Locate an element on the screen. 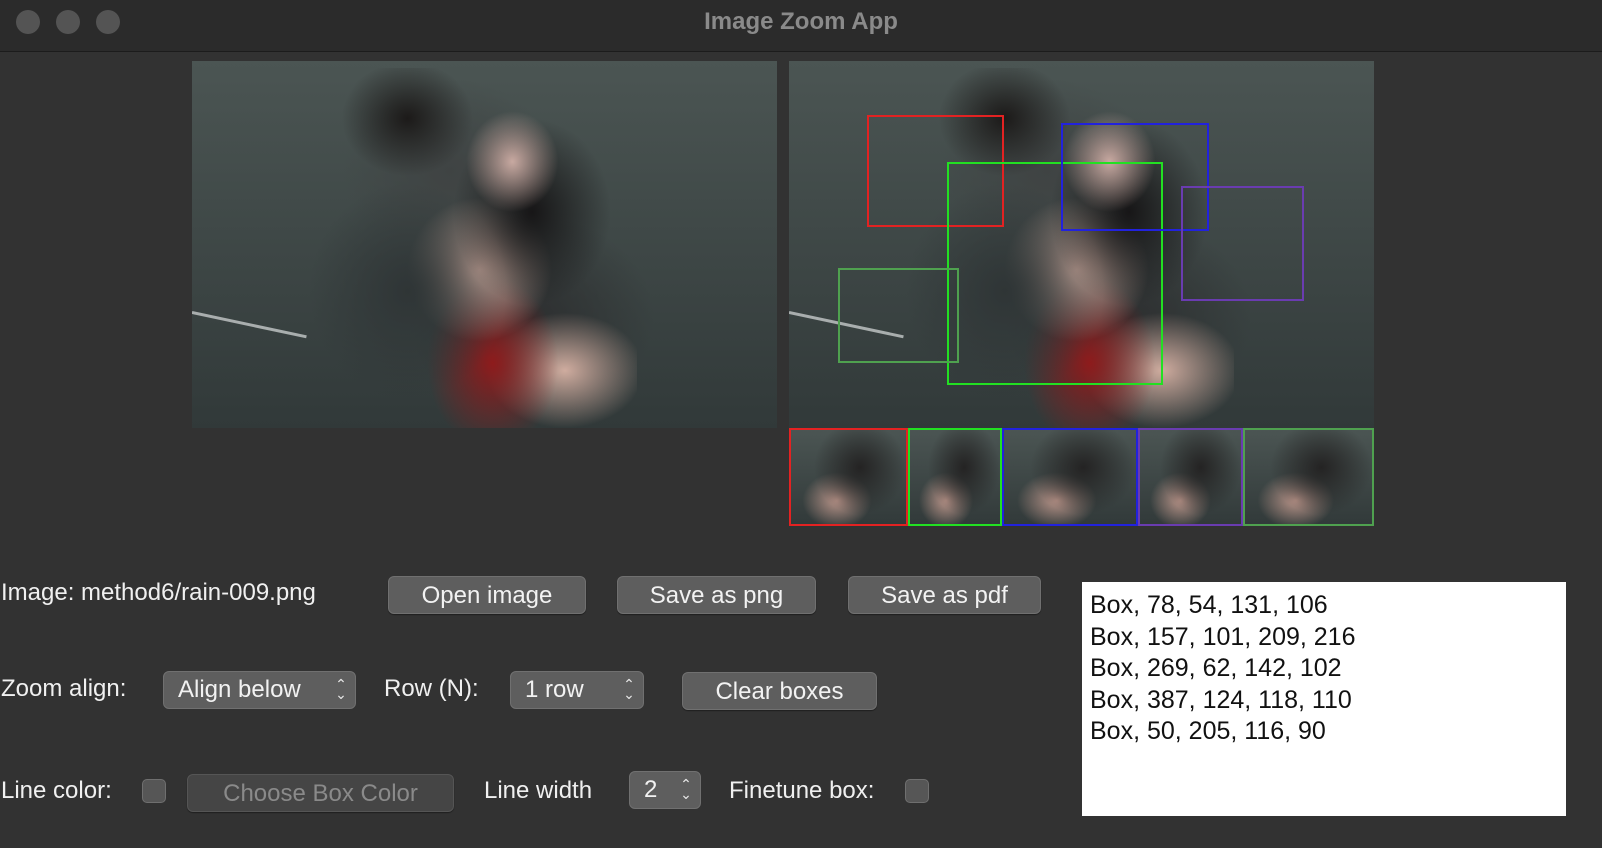 The image size is (1602, 848). title-bar: Image Zoom App is located at coordinates (801, 26).